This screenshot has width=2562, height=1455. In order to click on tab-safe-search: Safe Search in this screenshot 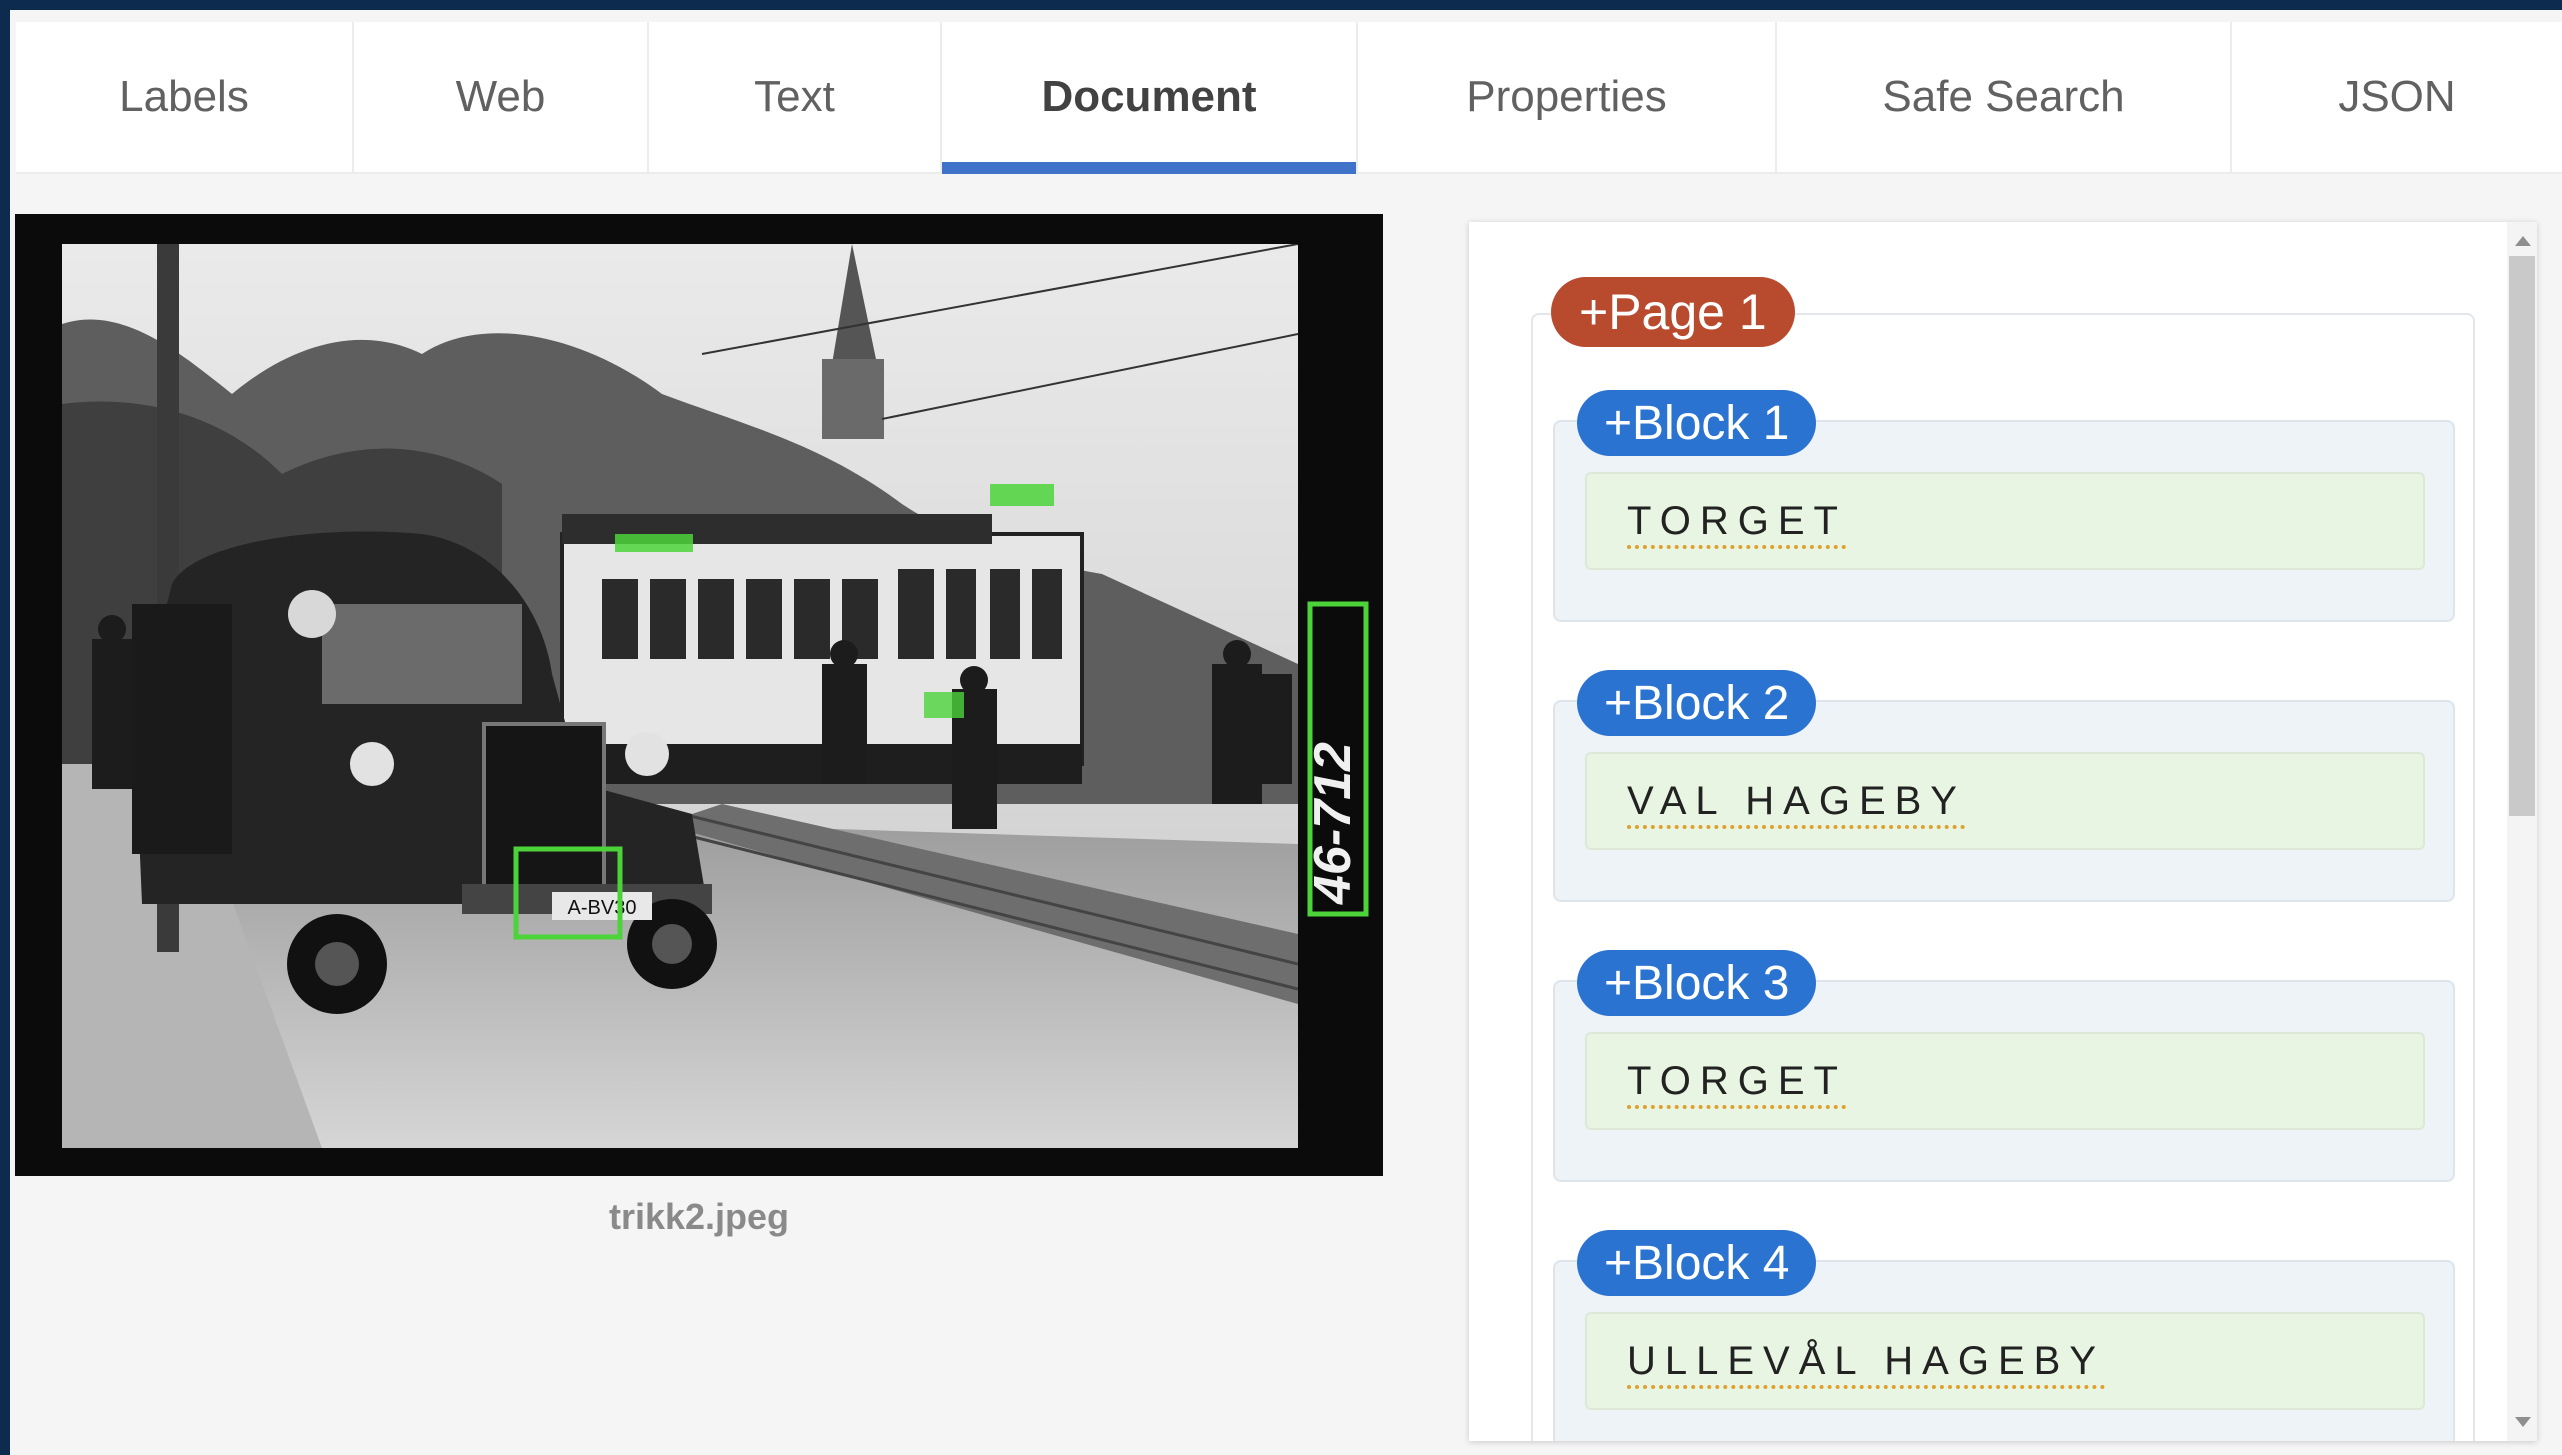, I will do `click(2004, 97)`.